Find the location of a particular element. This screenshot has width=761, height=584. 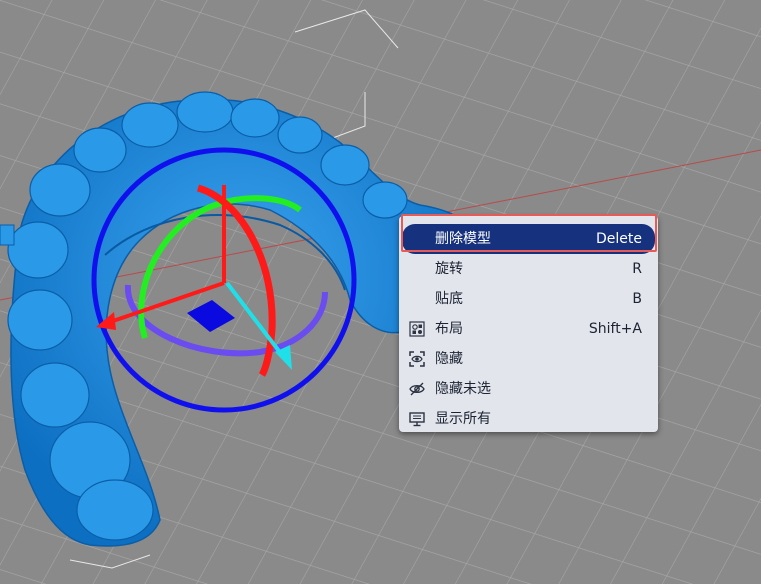

menu-item-label: 显示所有 is located at coordinates (463, 419).